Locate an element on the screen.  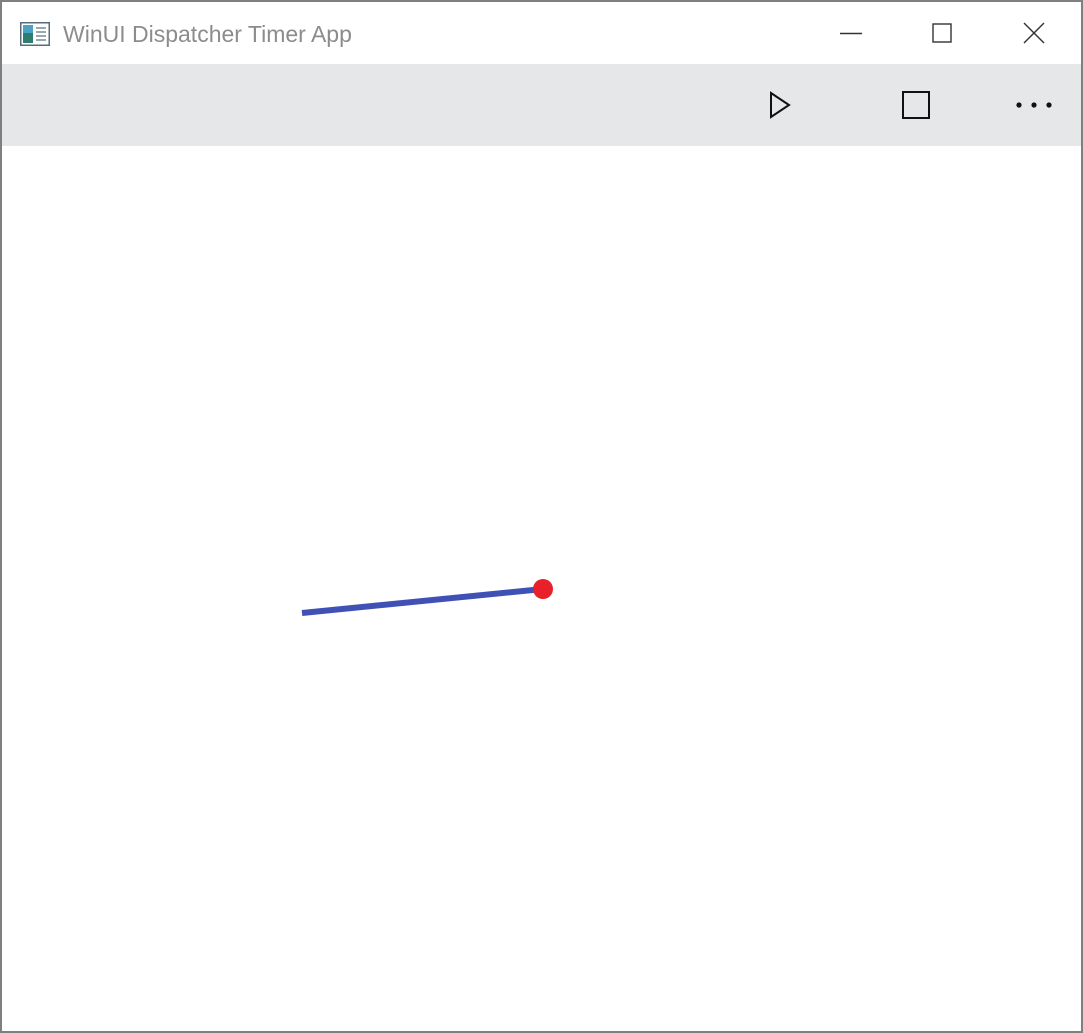
more-icon is located at coordinates (1034, 105).